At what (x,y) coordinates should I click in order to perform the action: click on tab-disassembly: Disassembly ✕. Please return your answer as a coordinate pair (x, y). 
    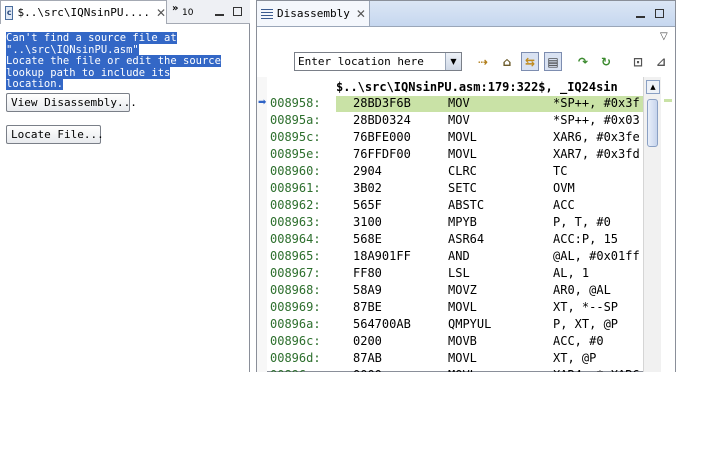
    Looking at the image, I should click on (313, 13).